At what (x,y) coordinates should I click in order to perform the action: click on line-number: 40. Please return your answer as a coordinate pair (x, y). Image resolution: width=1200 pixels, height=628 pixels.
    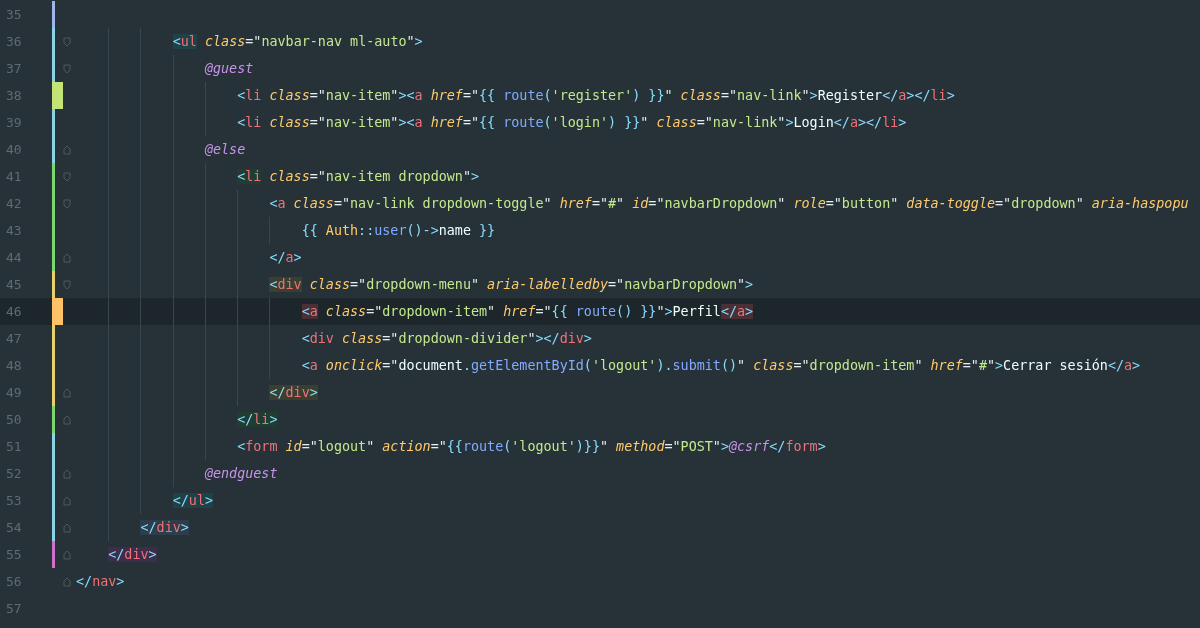
    Looking at the image, I should click on (14, 149).